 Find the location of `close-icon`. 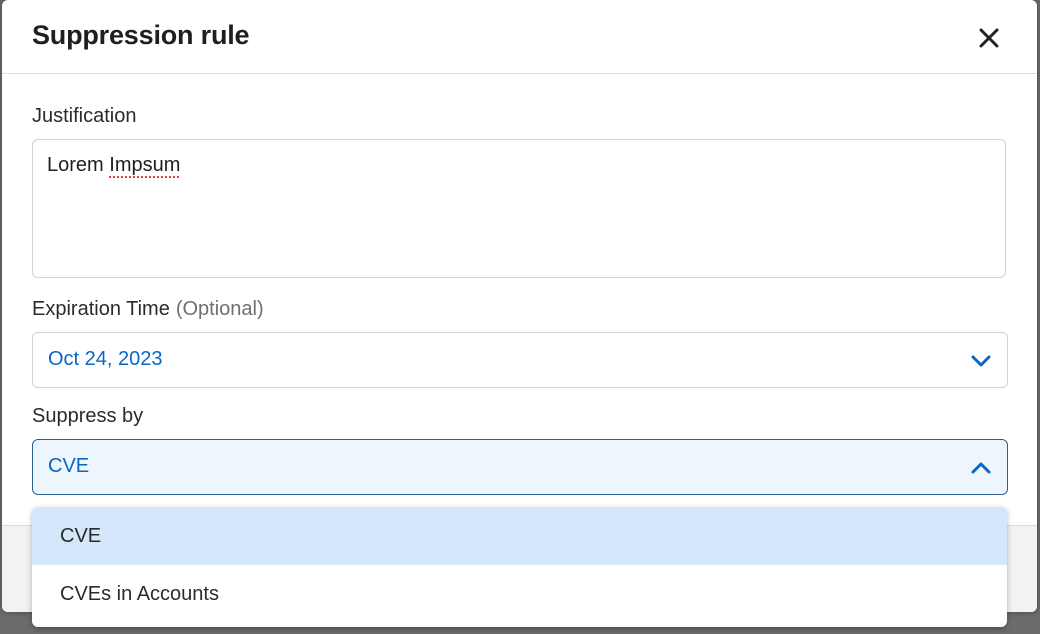

close-icon is located at coordinates (989, 38).